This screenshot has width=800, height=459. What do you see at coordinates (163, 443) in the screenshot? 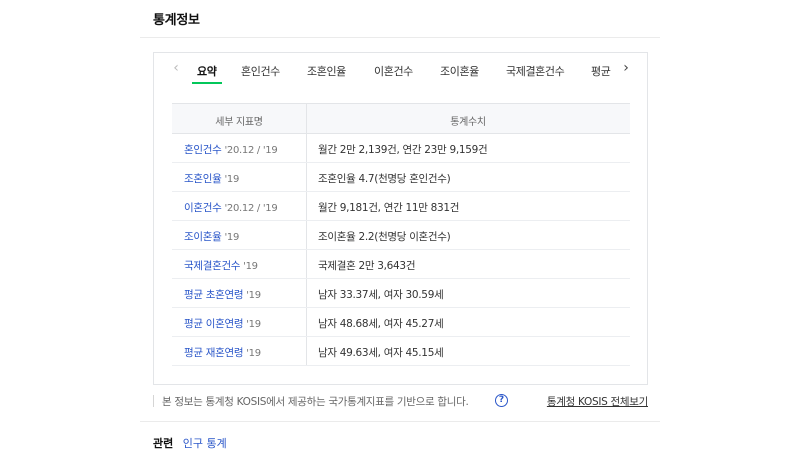
I see `related-label: 관련` at bounding box center [163, 443].